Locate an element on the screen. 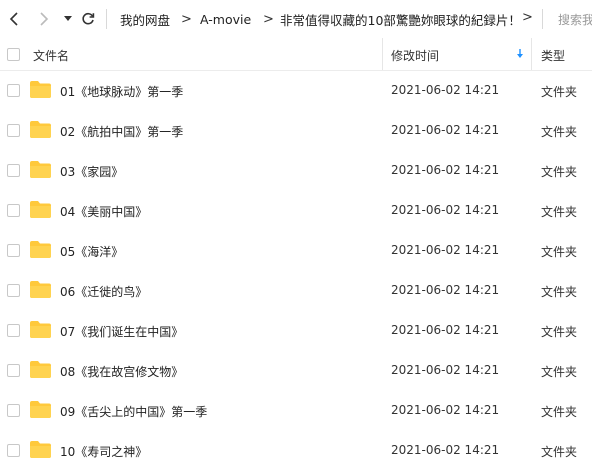  file-name: 05《海洋》 is located at coordinates (91, 251).